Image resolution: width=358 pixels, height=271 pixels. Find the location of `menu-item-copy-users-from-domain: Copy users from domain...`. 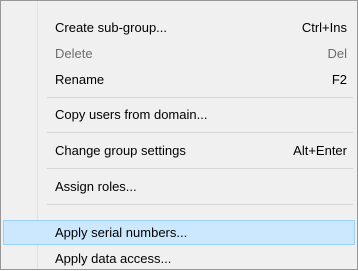

menu-item-copy-users-from-domain: Copy users from domain... is located at coordinates (179, 114).